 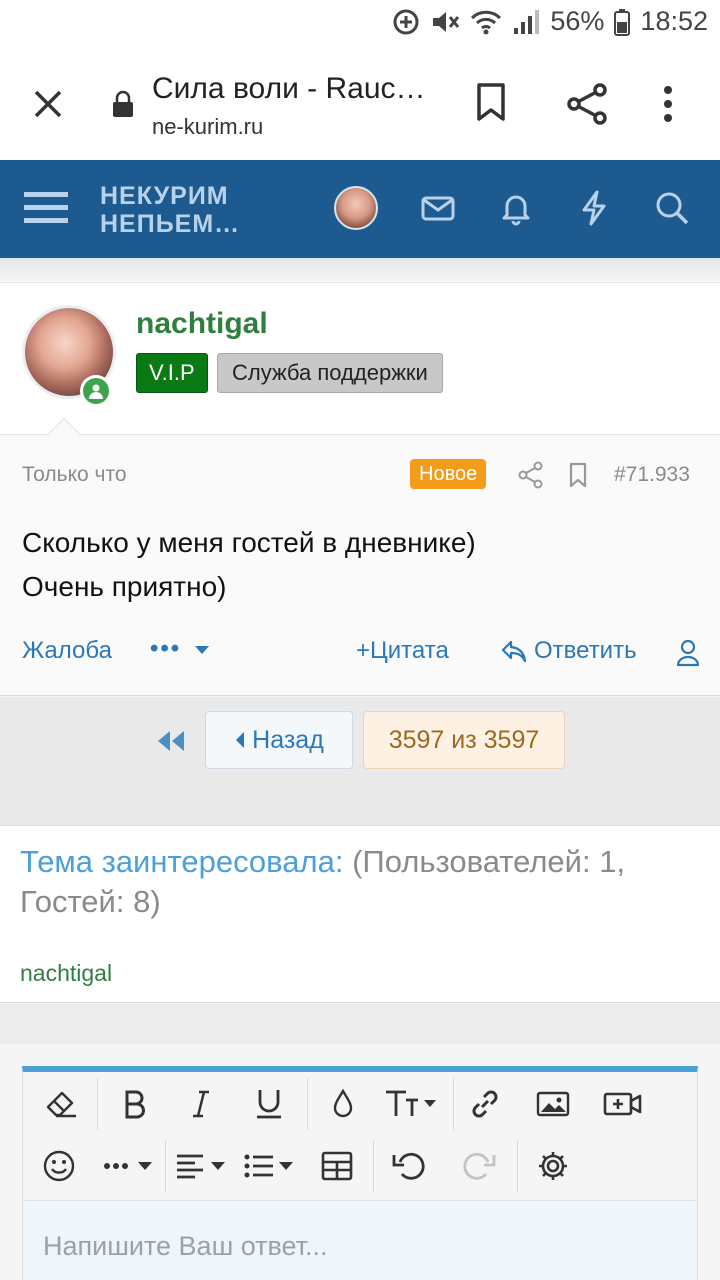 I want to click on interested-label: Тема заинтересовала:, so click(x=182, y=861).